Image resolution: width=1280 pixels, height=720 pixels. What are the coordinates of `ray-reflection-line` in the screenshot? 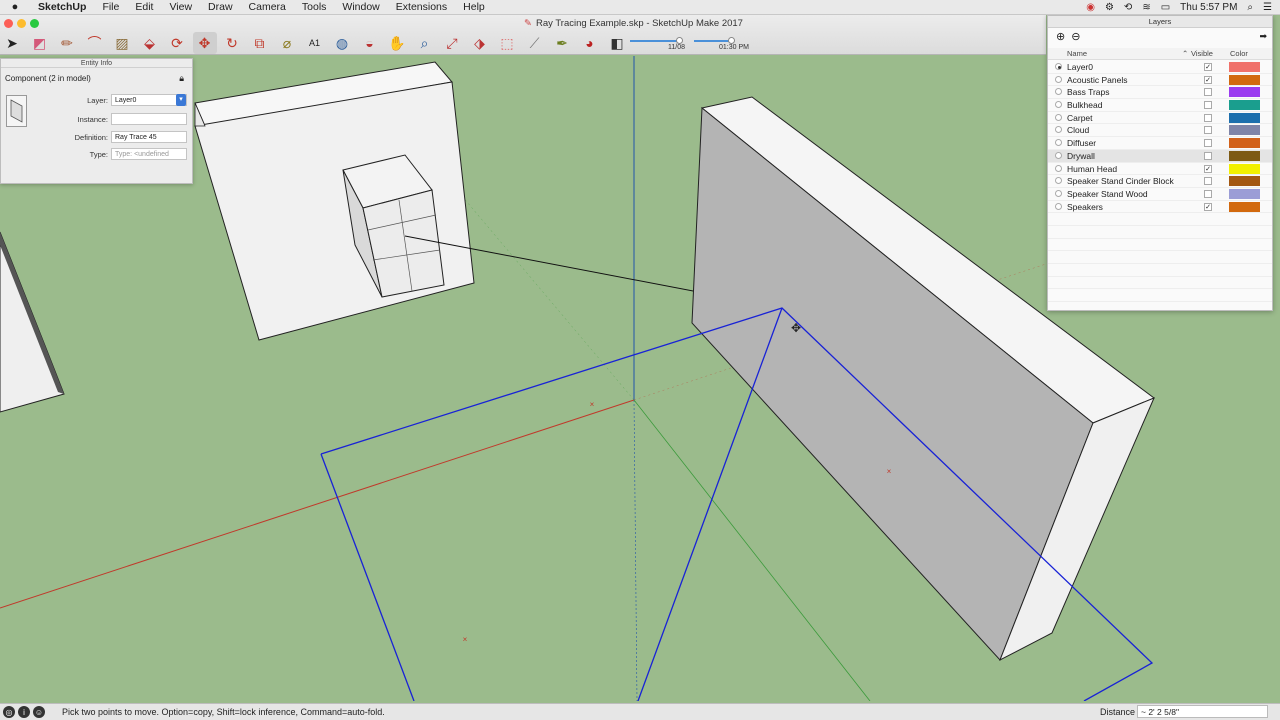 It's located at (710, 504).